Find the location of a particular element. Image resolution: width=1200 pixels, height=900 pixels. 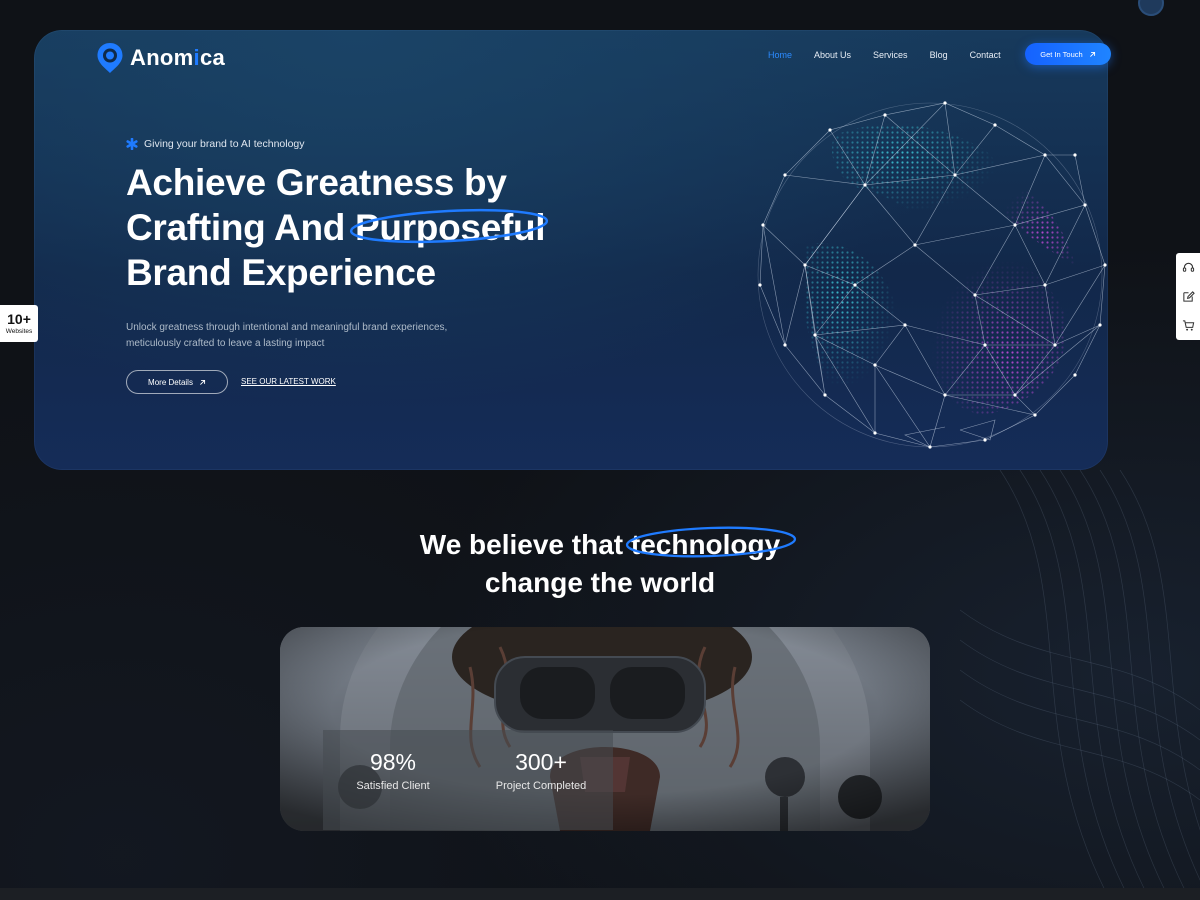

stat-project-completed: 300+ Project Completed is located at coordinates (541, 770).